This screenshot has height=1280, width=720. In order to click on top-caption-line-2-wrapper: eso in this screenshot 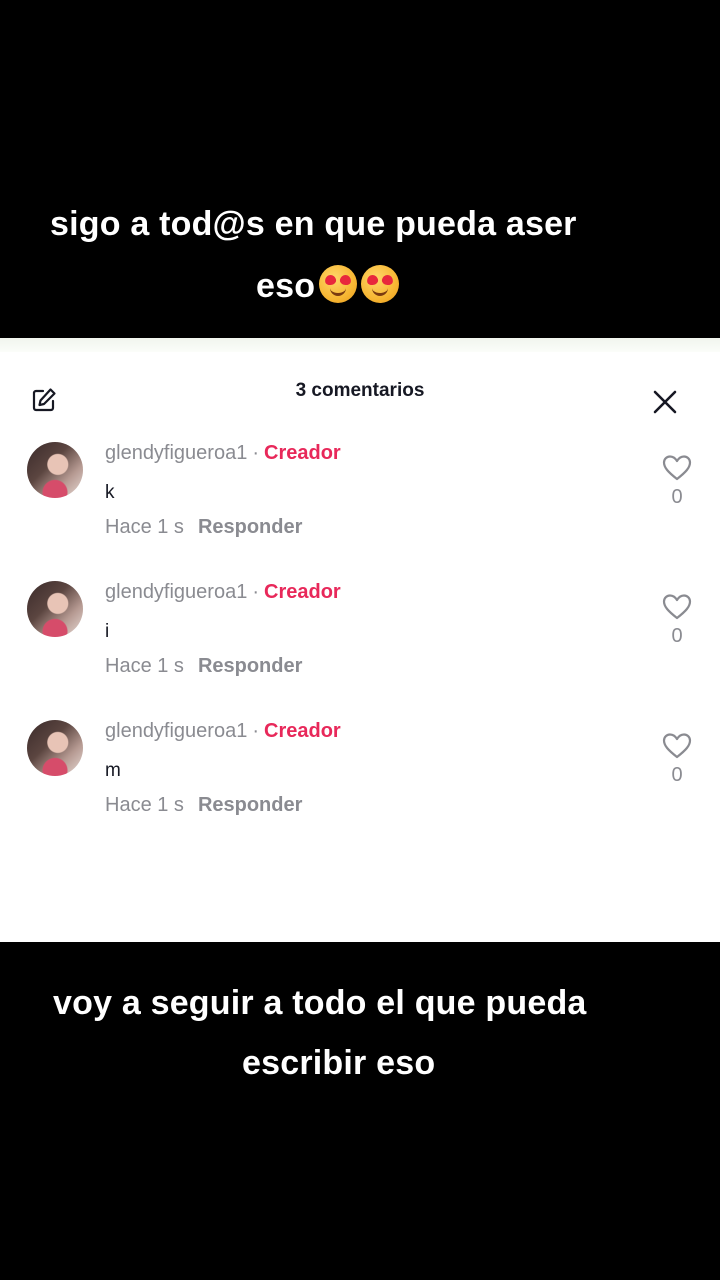, I will do `click(328, 285)`.